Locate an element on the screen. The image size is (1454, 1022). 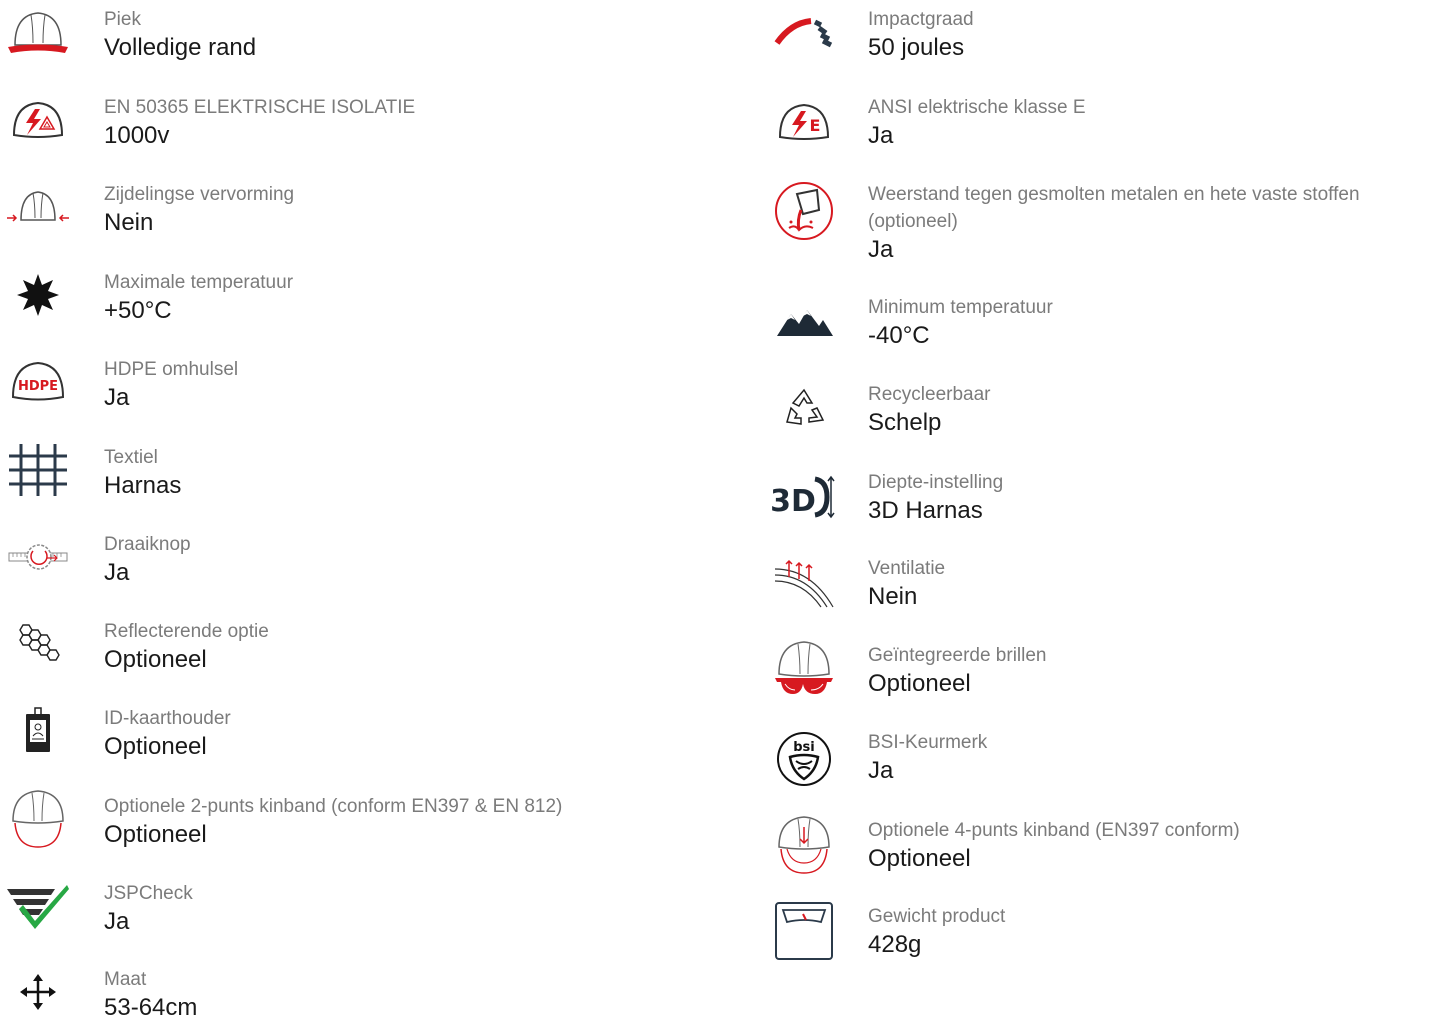
feature-label: Reflecterende optie is located at coordinates (186, 631).